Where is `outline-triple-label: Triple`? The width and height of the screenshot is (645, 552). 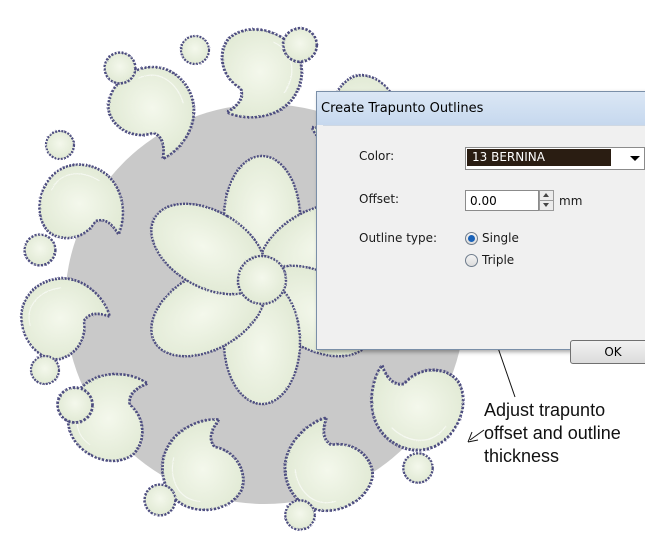
outline-triple-label: Triple is located at coordinates (498, 260).